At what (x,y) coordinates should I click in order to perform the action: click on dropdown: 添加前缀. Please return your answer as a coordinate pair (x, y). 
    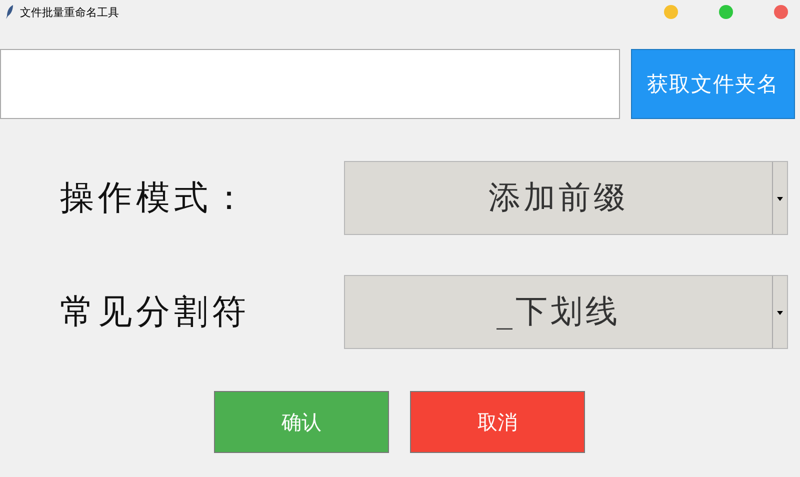
    Looking at the image, I should click on (566, 198).